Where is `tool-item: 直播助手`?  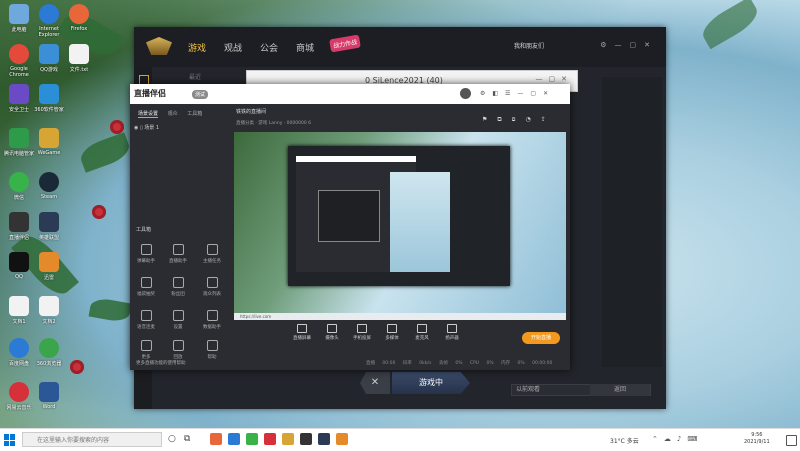
tool-item: 直播助手 is located at coordinates (178, 254).